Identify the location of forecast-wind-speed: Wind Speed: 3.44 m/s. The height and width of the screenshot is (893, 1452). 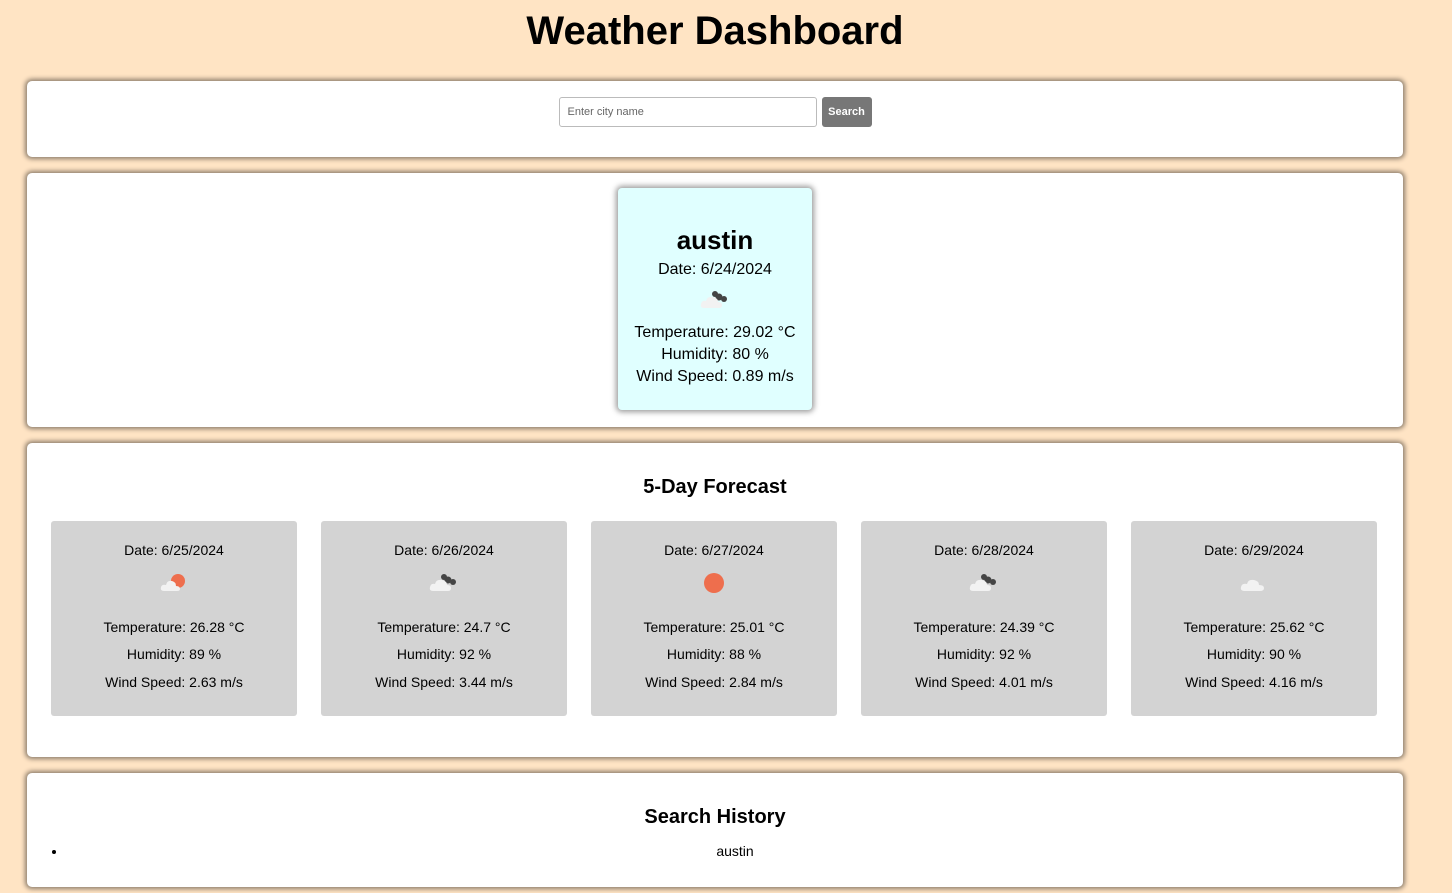
(444, 682).